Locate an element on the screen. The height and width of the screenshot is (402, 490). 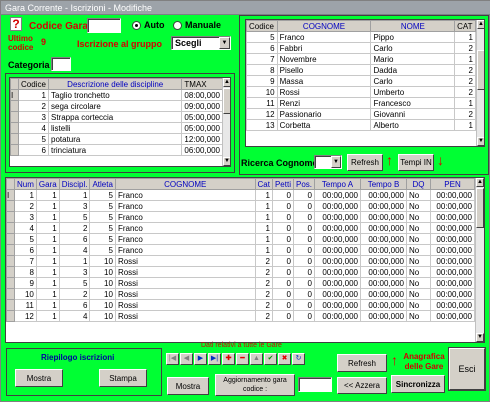
first-record-icon: |◀ is located at coordinates (172, 359).